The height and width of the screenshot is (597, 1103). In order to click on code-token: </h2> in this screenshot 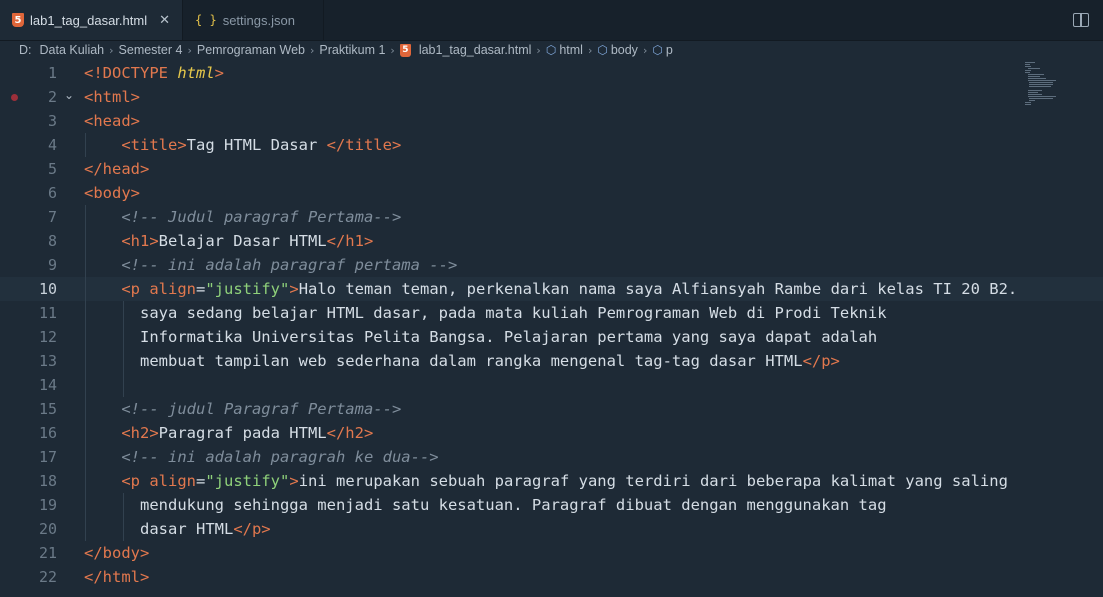, I will do `click(350, 433)`.